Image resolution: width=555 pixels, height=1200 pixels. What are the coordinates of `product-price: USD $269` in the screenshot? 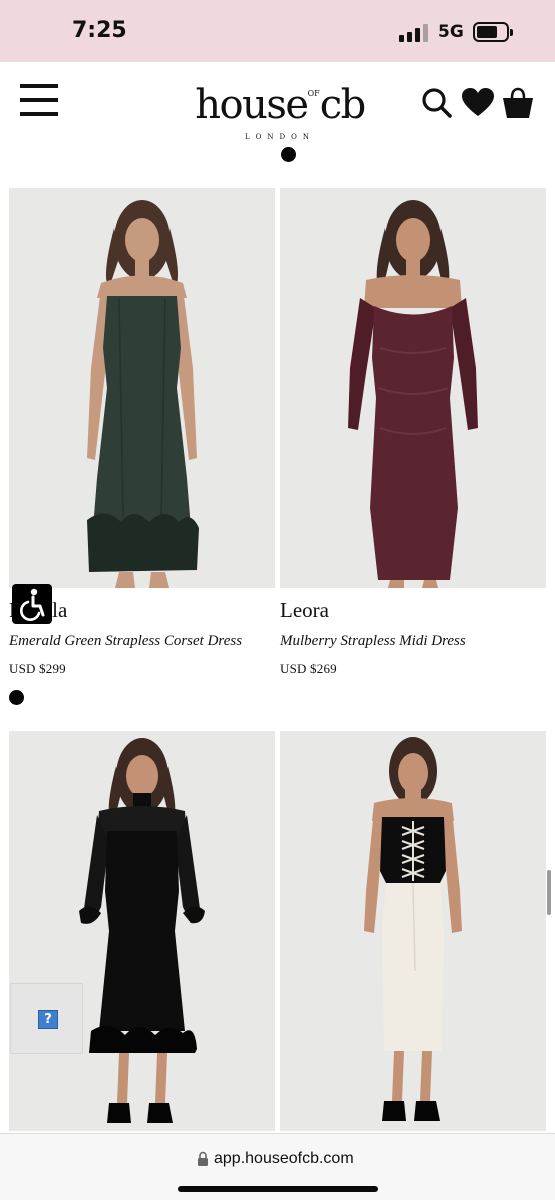 It's located at (308, 668).